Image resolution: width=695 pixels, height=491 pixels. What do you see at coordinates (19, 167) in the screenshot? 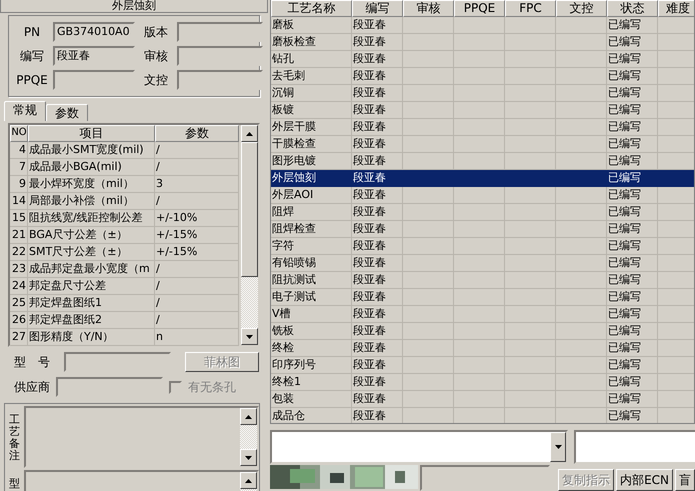
I see `table-cell: 7` at bounding box center [19, 167].